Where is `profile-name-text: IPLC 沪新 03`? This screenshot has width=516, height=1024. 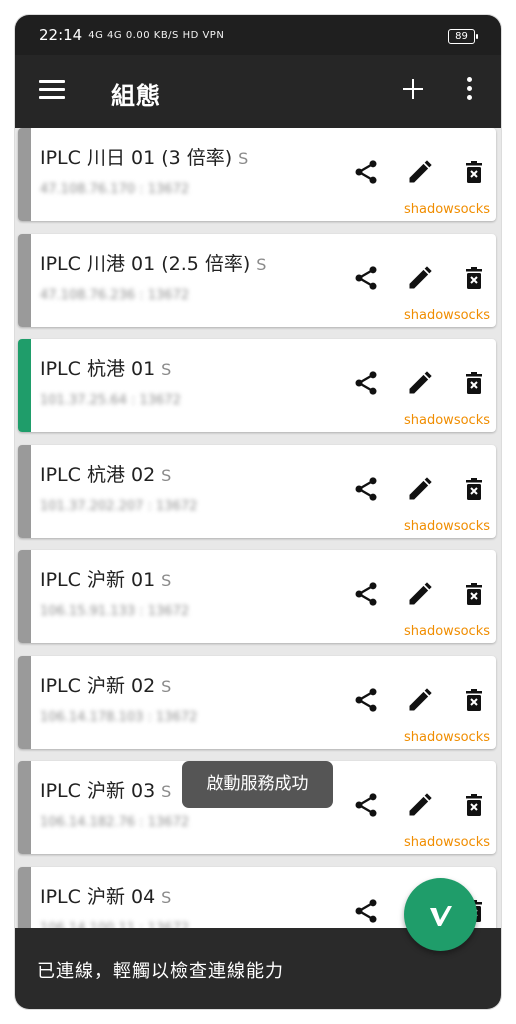
profile-name-text: IPLC 沪新 03 is located at coordinates (98, 791).